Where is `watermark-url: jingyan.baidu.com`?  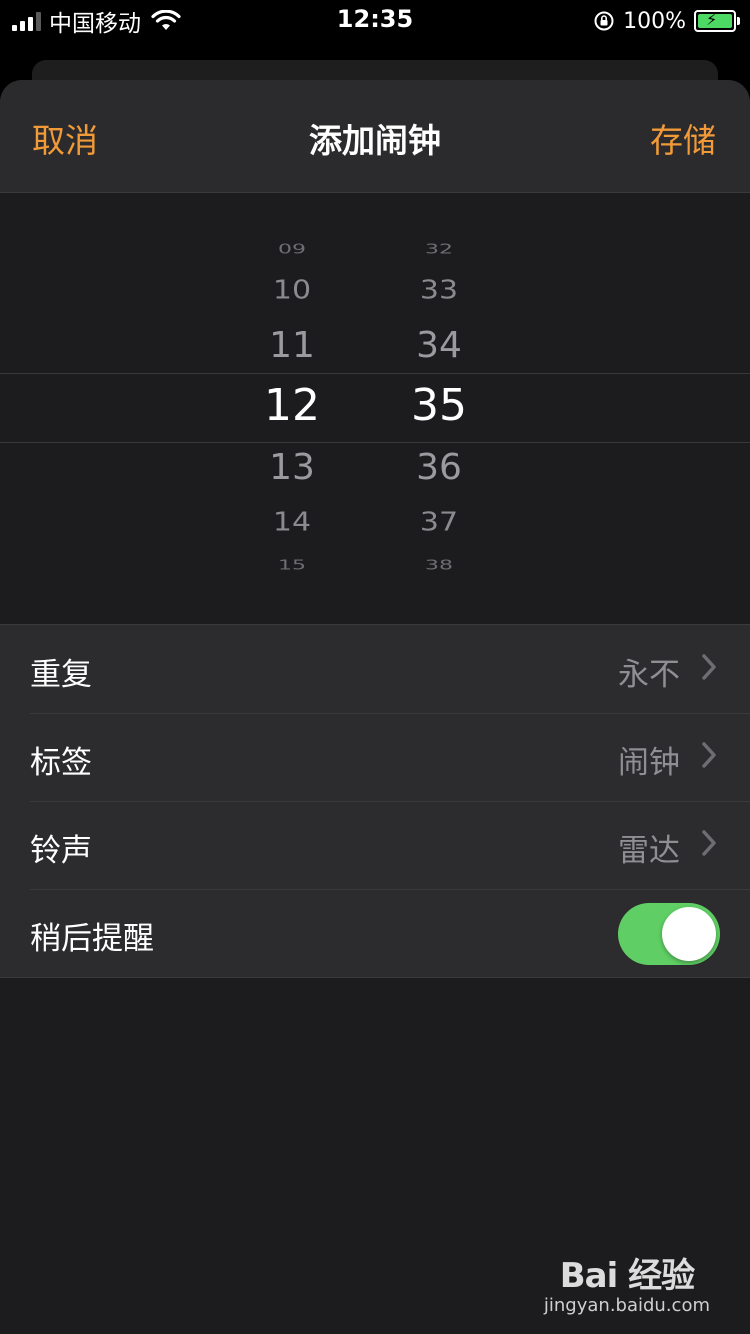
watermark-url: jingyan.baidu.com is located at coordinates (626, 1305).